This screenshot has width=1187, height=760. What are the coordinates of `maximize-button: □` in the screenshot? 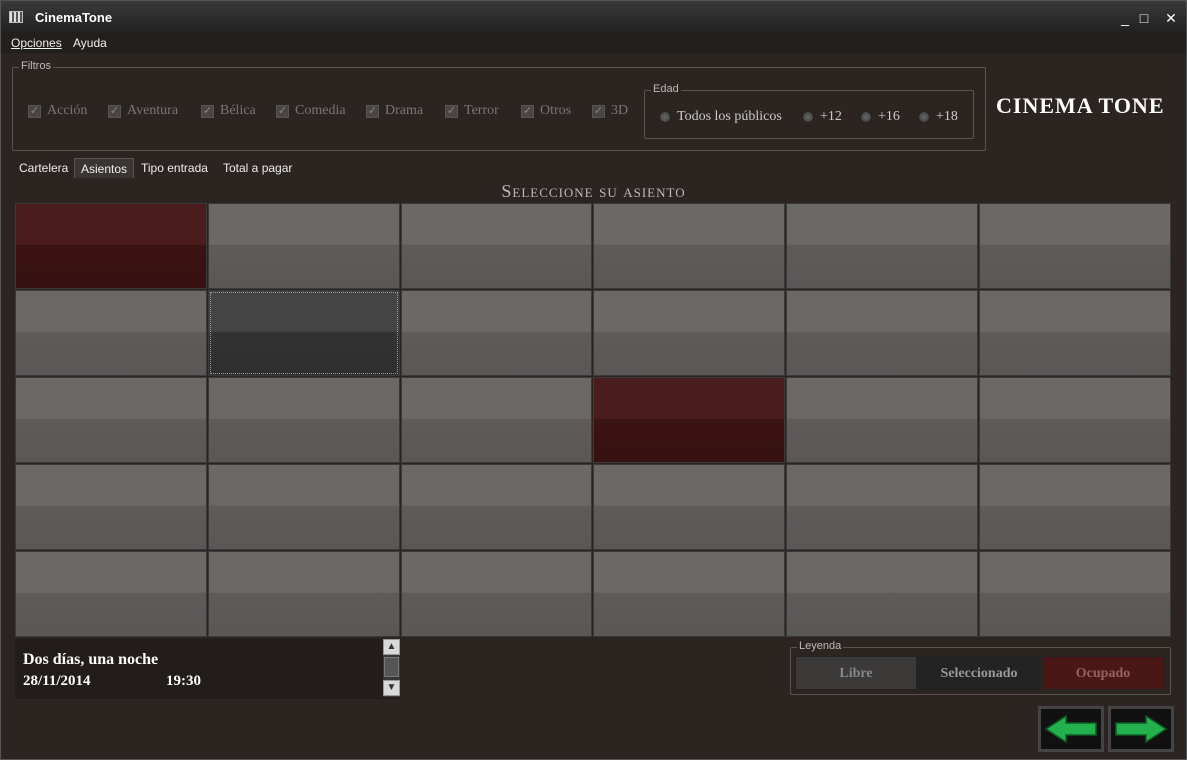 It's located at (1144, 18).